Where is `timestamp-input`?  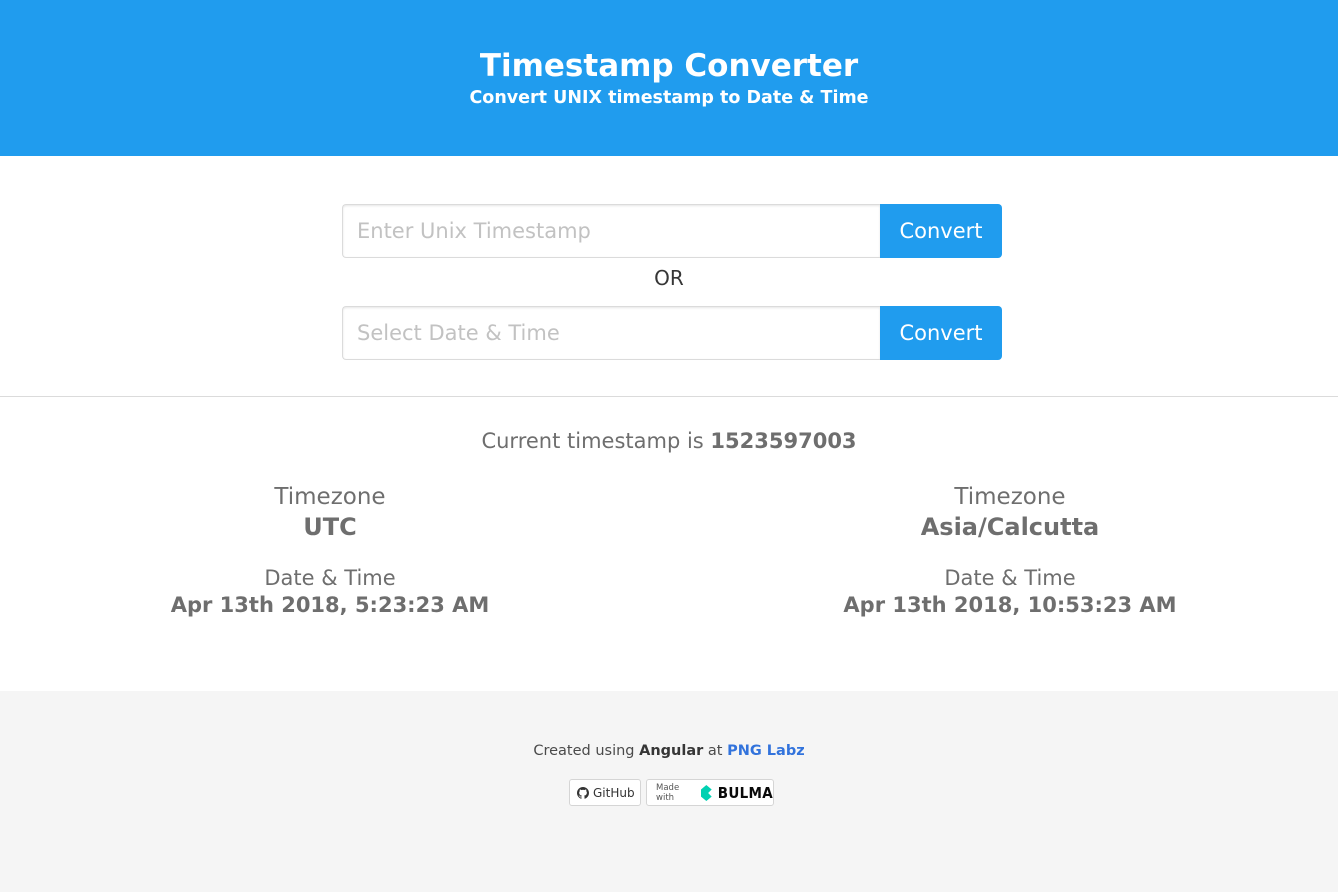
timestamp-input is located at coordinates (611, 231).